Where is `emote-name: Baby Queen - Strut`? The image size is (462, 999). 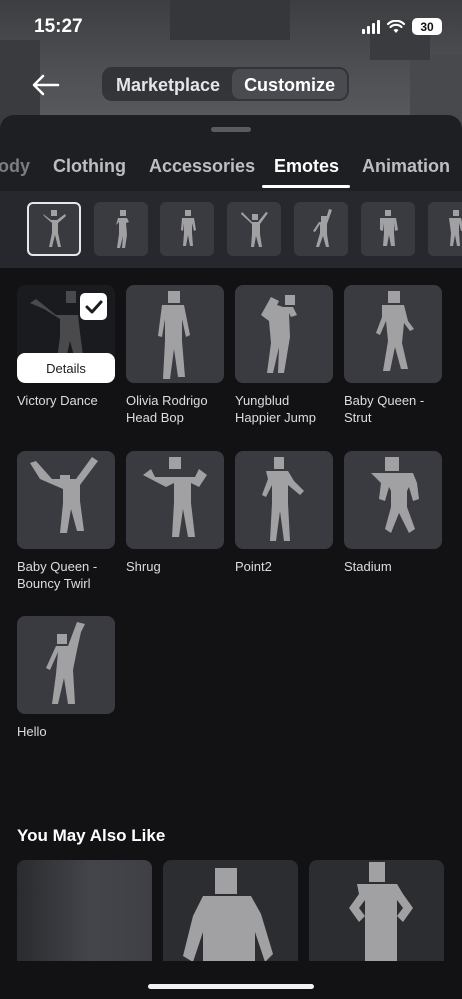 emote-name: Baby Queen - Strut is located at coordinates (384, 409).